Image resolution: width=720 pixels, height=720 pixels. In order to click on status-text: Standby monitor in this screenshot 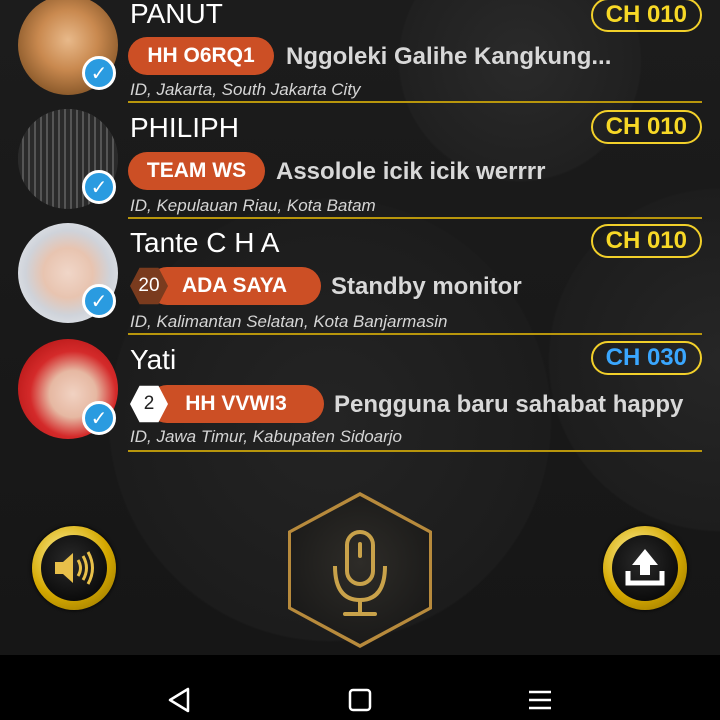, I will do `click(426, 286)`.